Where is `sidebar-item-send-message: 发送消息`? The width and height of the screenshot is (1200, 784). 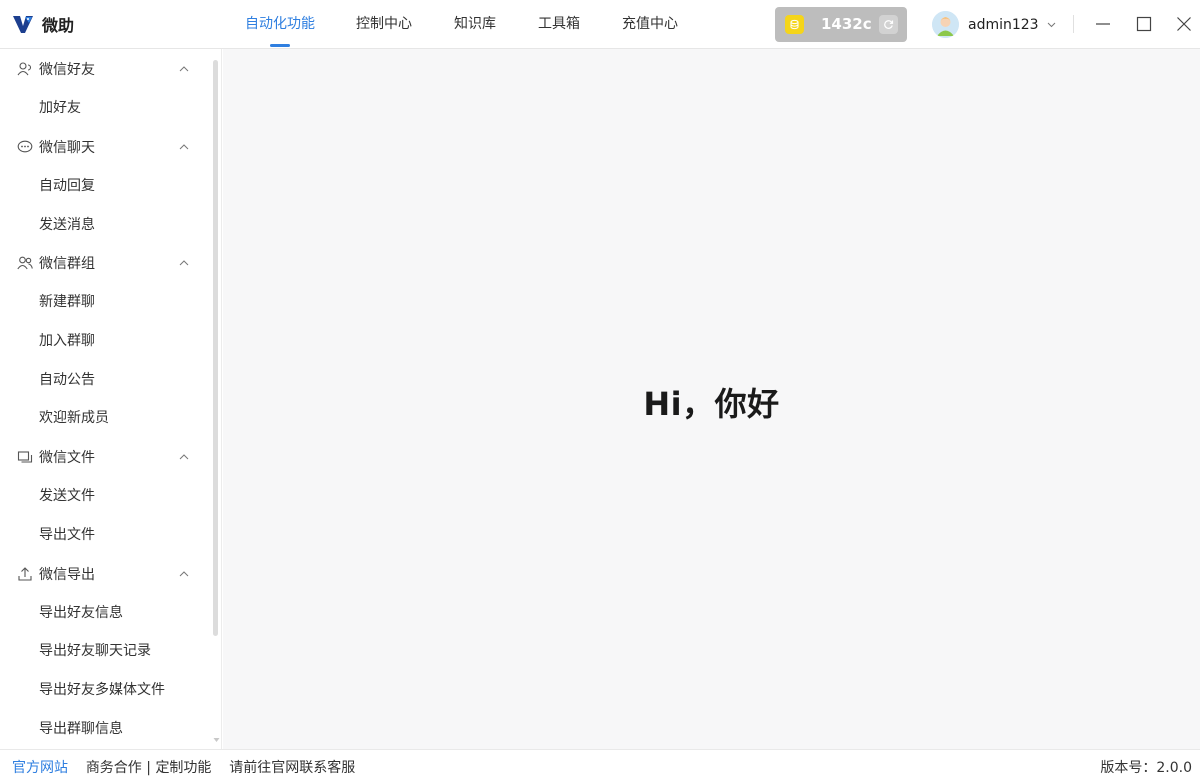
sidebar-item-send-message: 发送消息 is located at coordinates (105, 225).